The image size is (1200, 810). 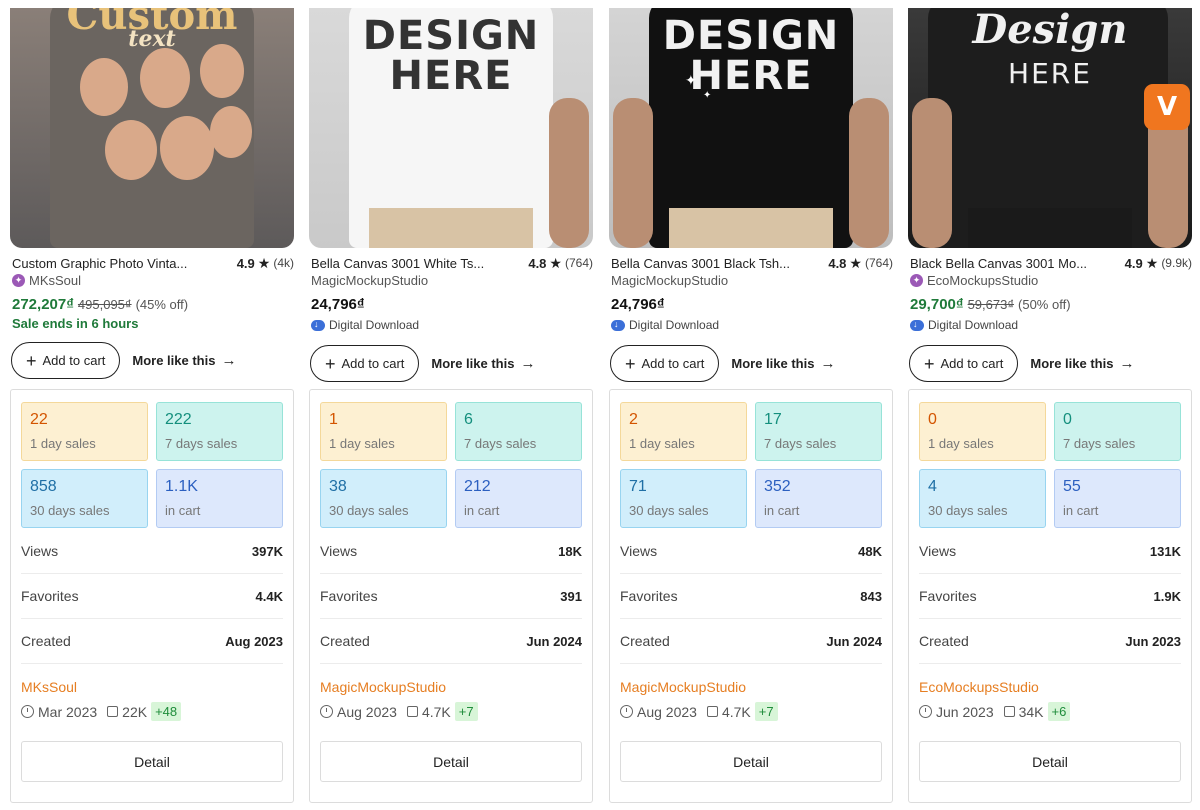 What do you see at coordinates (477, 486) in the screenshot?
I see `stat-value: 212` at bounding box center [477, 486].